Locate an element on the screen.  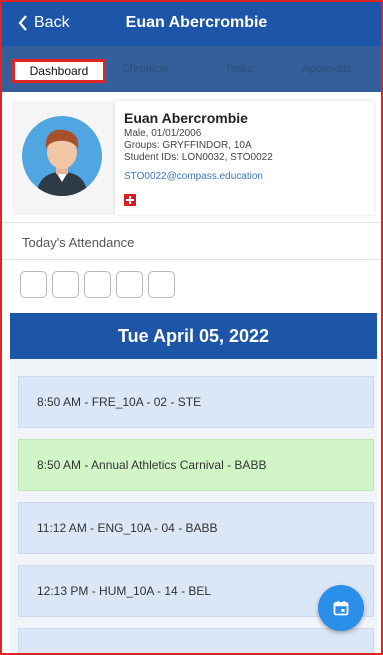
schedule-entry: 11:12 AM - ENG_10A - 04 - BABB is located at coordinates (196, 528).